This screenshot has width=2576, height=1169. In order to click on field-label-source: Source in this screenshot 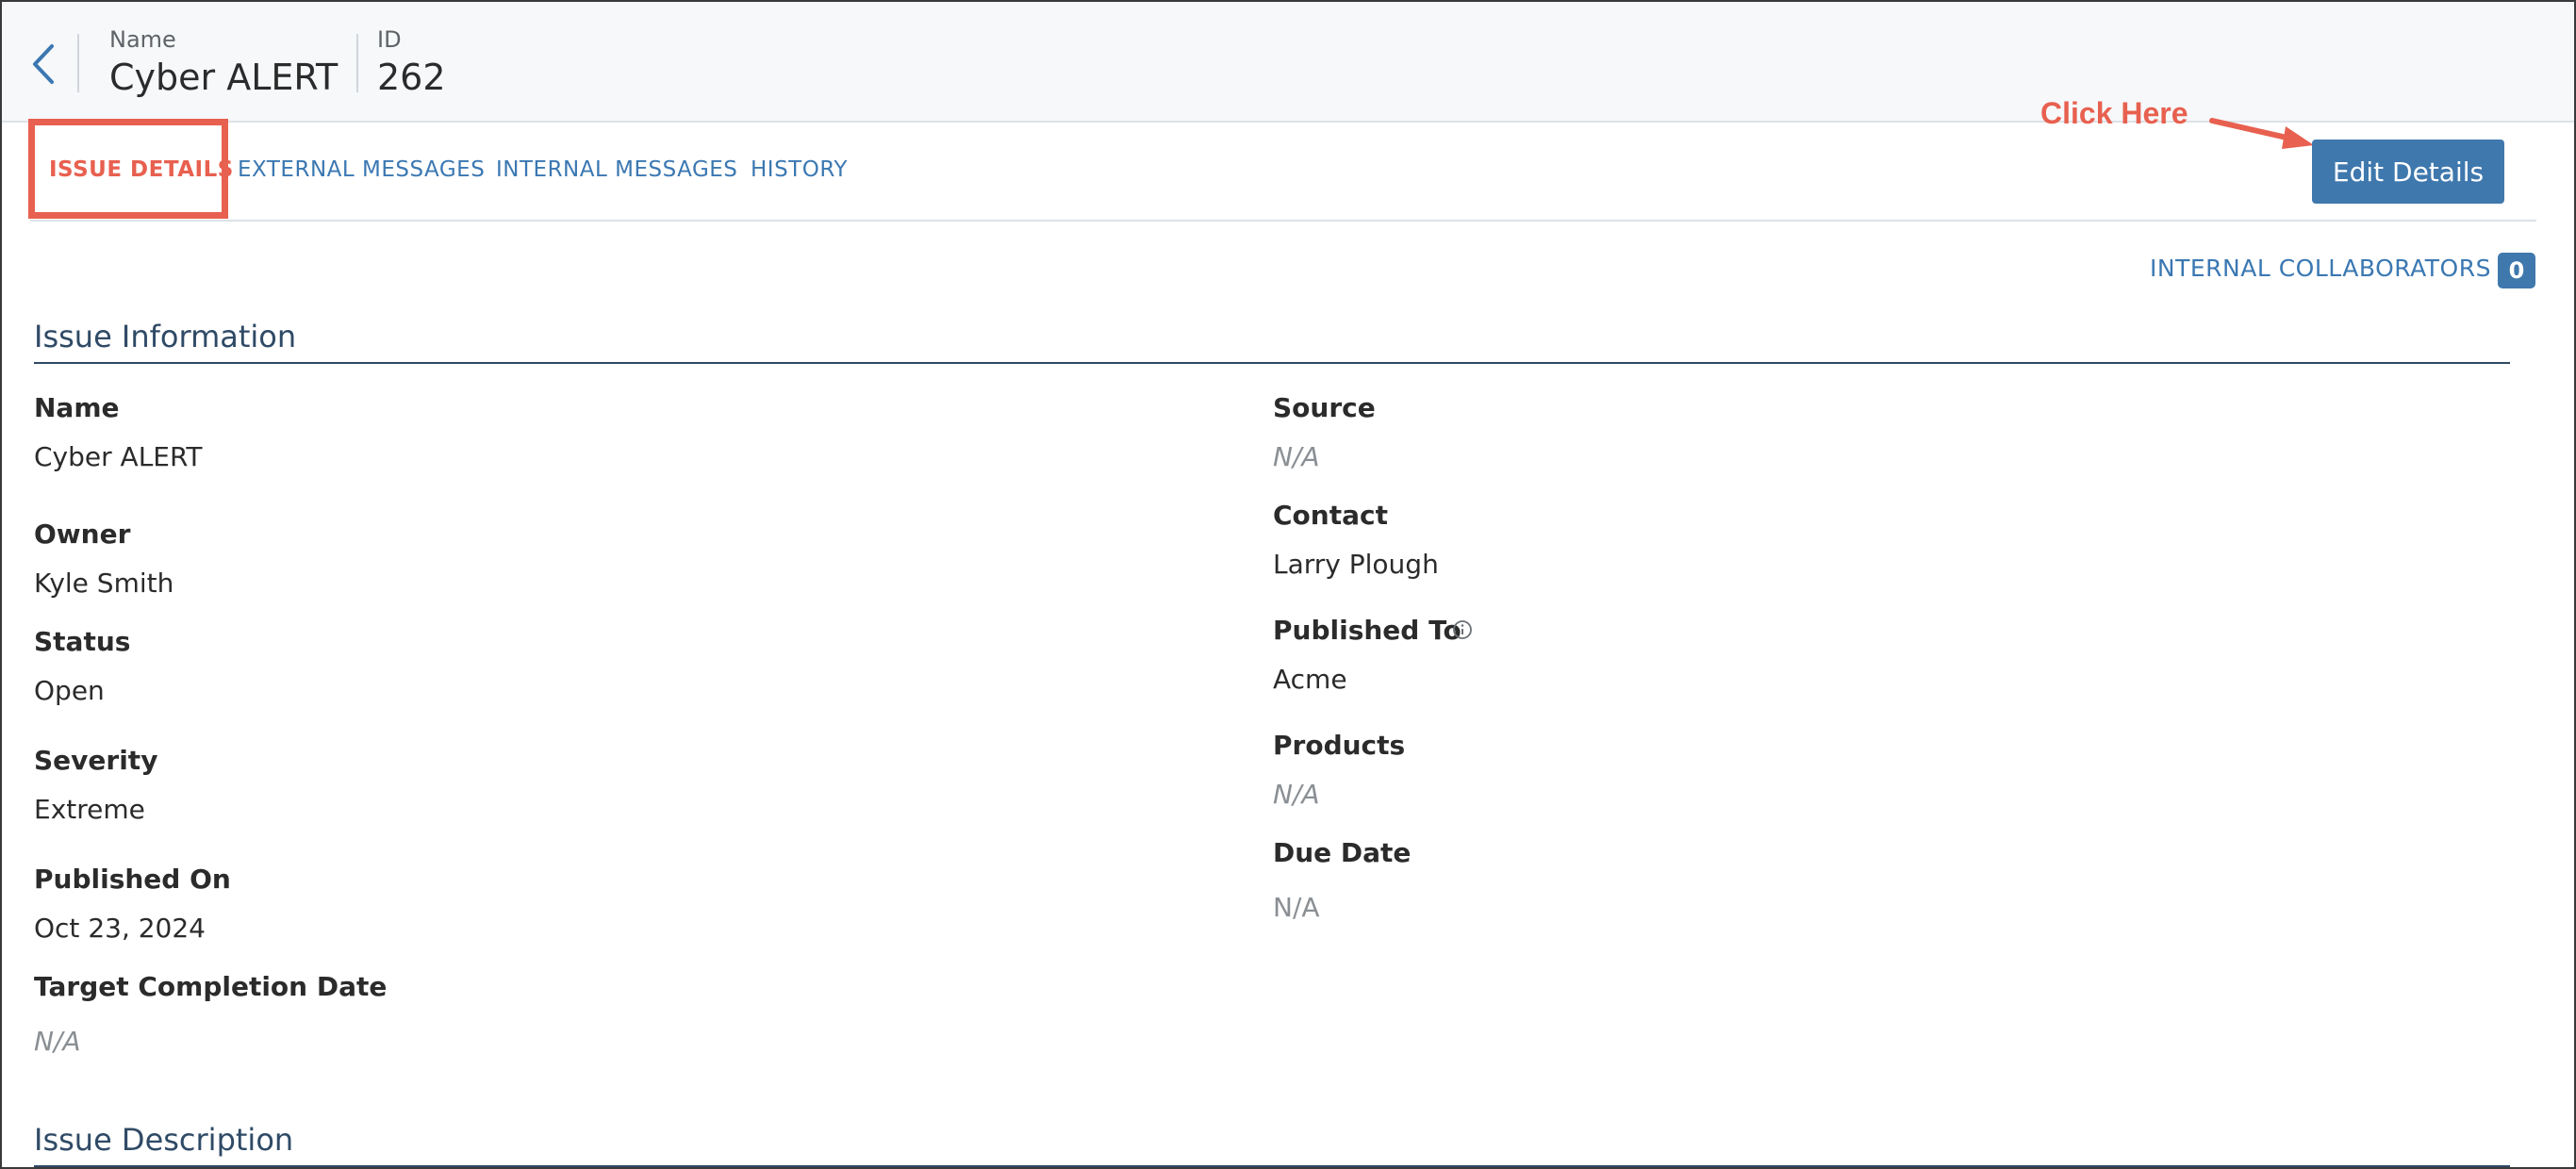, I will do `click(1324, 407)`.